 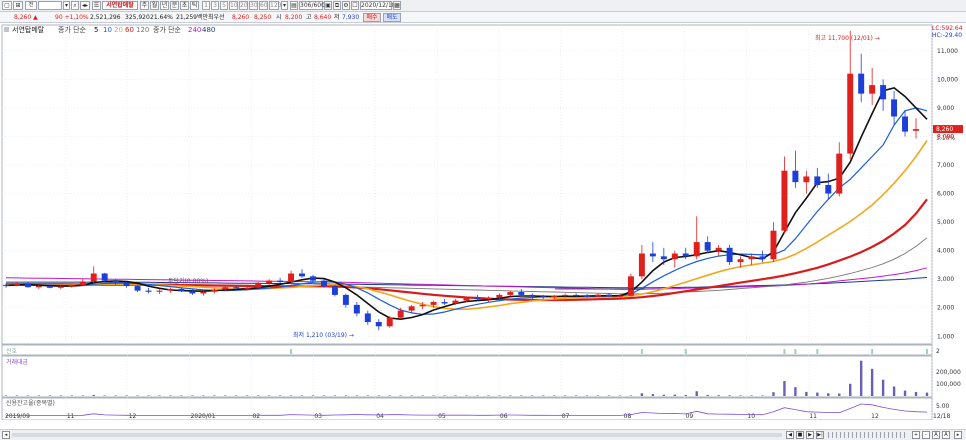 What do you see at coordinates (144, 5) in the screenshot?
I see `chart-type-day: 주` at bounding box center [144, 5].